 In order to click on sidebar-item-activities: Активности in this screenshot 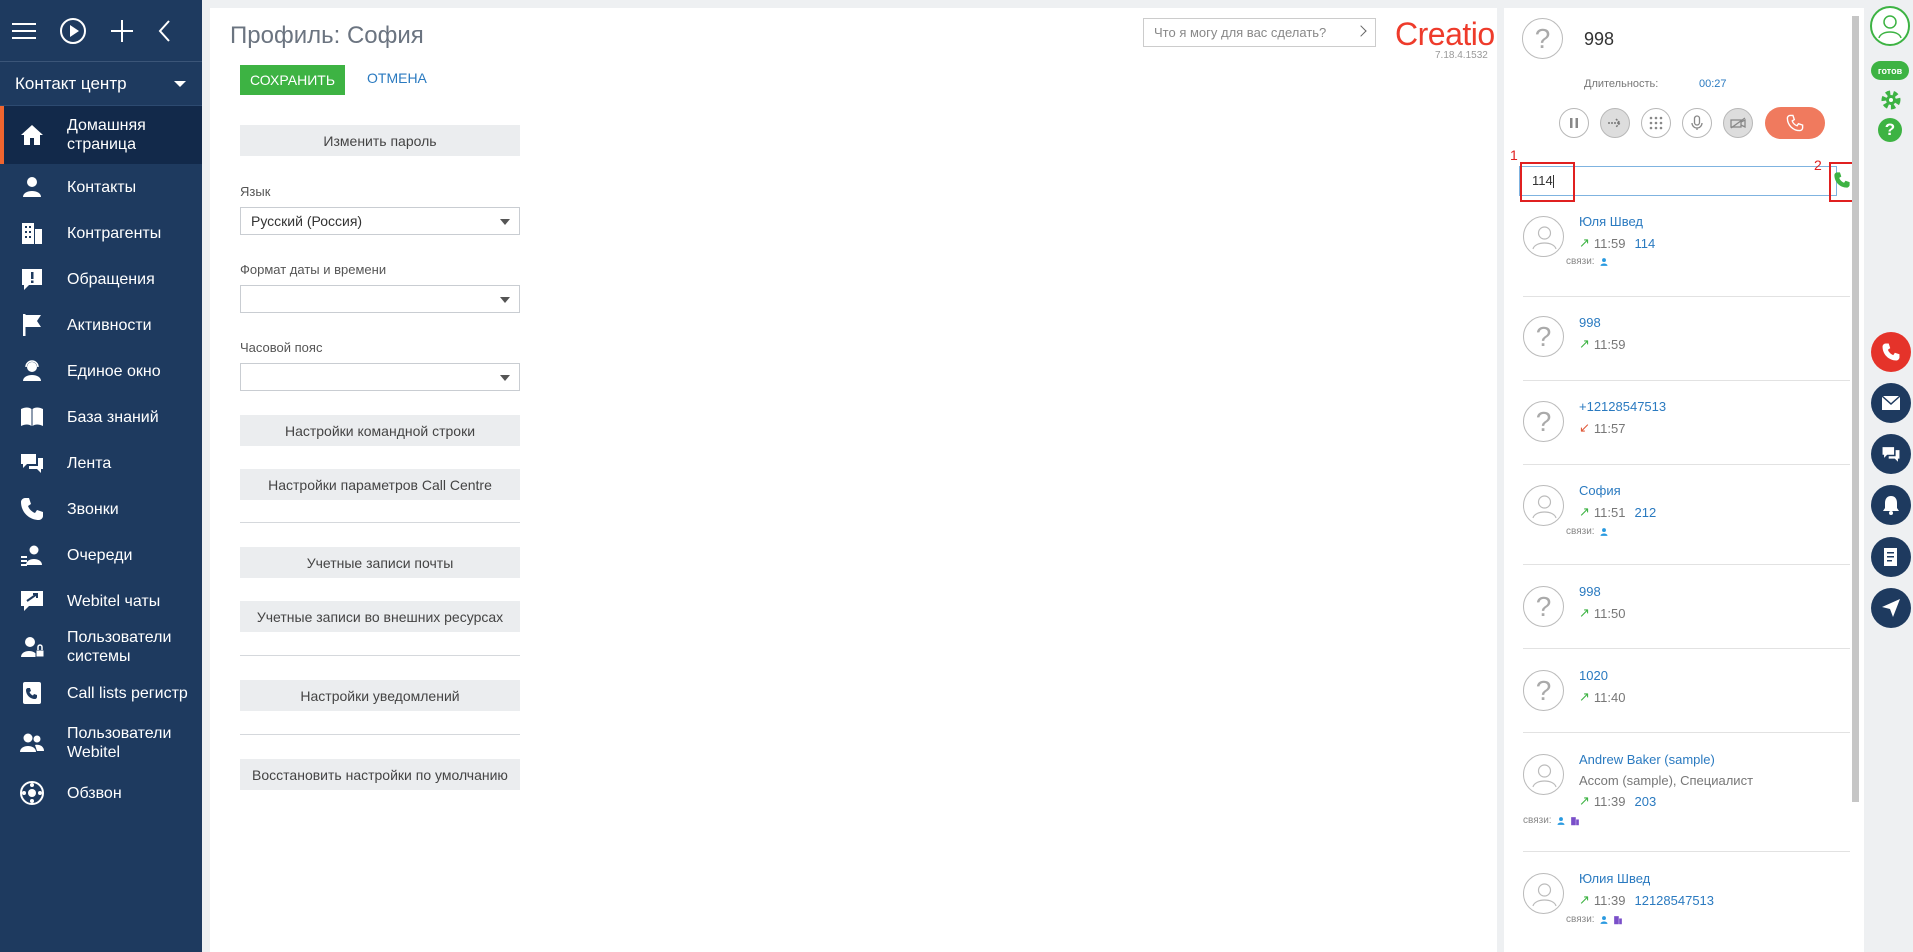, I will do `click(101, 325)`.